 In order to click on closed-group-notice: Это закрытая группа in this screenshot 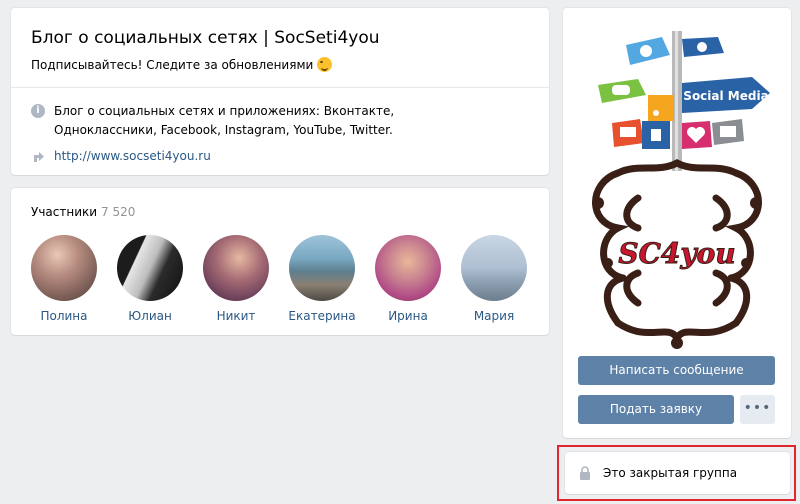, I will do `click(677, 473)`.